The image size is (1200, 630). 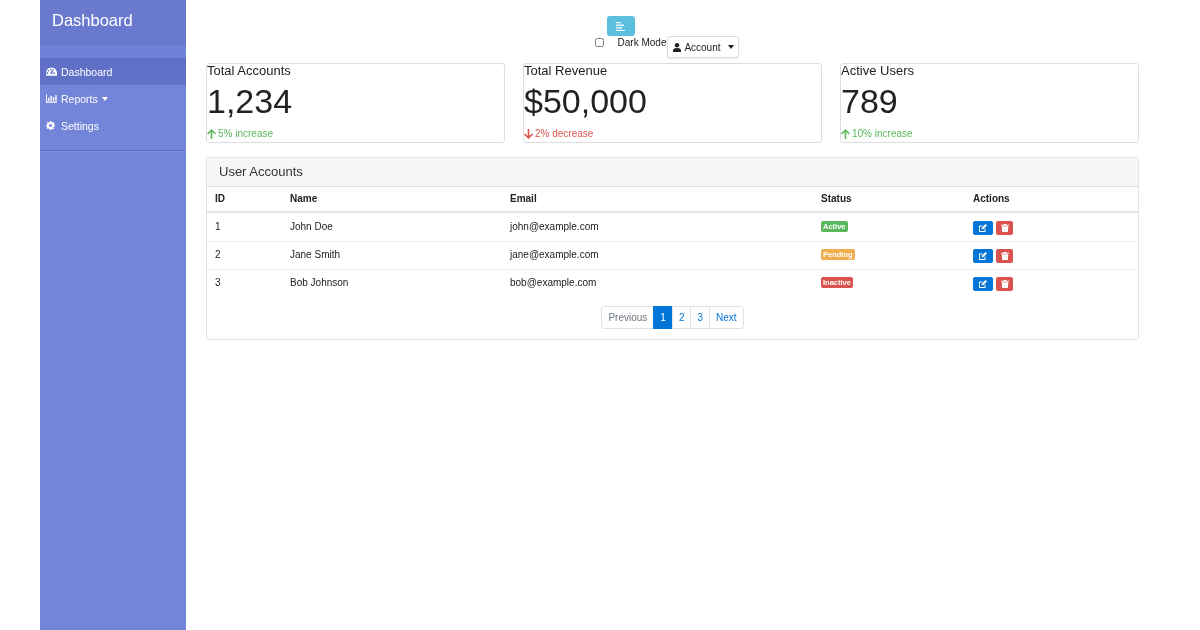 What do you see at coordinates (528, 134) in the screenshot?
I see `arrow-down-icon` at bounding box center [528, 134].